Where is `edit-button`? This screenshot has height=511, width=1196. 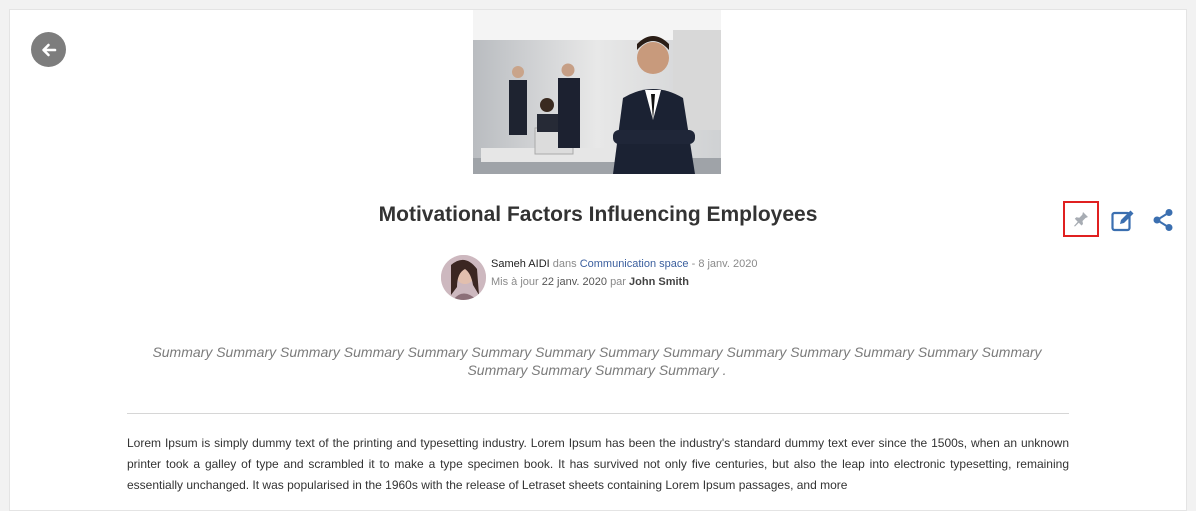
edit-button is located at coordinates (1123, 220).